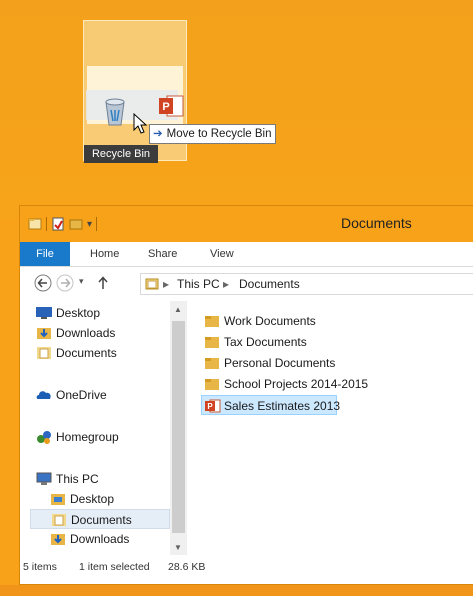 The height and width of the screenshot is (596, 473). I want to click on breadcrumb-this-pc: This PC, so click(198, 284).